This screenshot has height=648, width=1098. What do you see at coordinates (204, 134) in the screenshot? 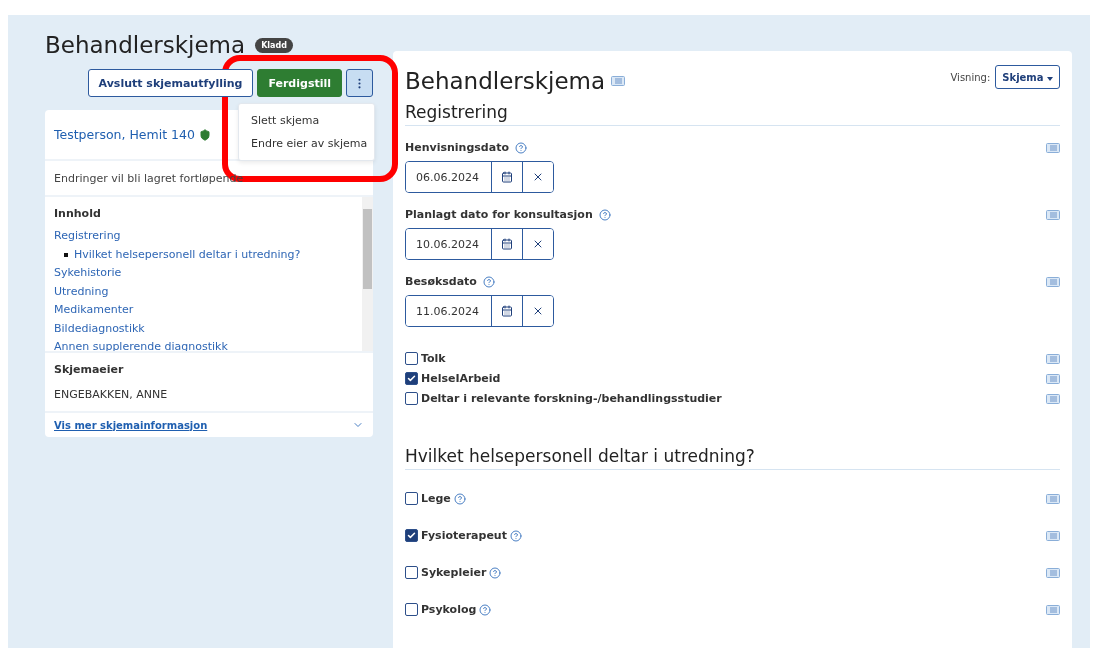
I see `shield-icon` at bounding box center [204, 134].